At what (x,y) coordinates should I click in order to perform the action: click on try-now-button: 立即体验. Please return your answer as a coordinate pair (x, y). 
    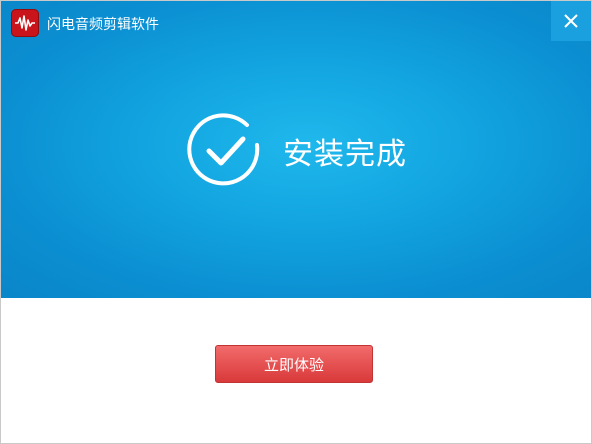
    Looking at the image, I should click on (294, 364).